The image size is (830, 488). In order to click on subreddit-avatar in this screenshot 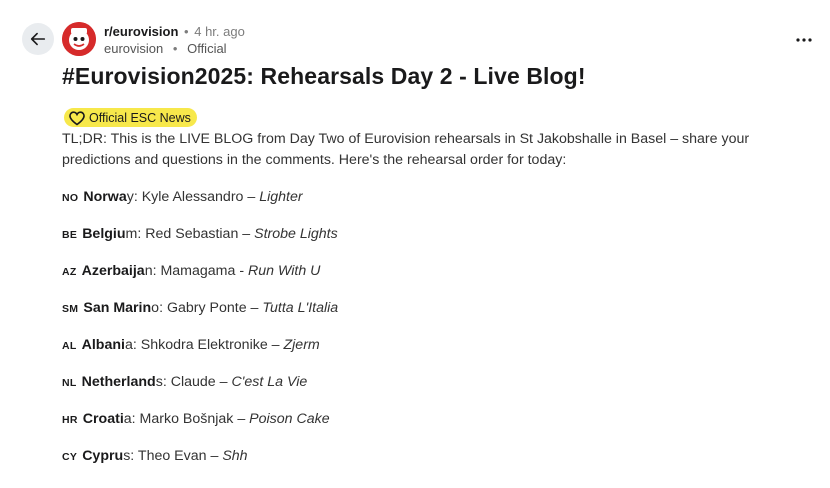, I will do `click(79, 39)`.